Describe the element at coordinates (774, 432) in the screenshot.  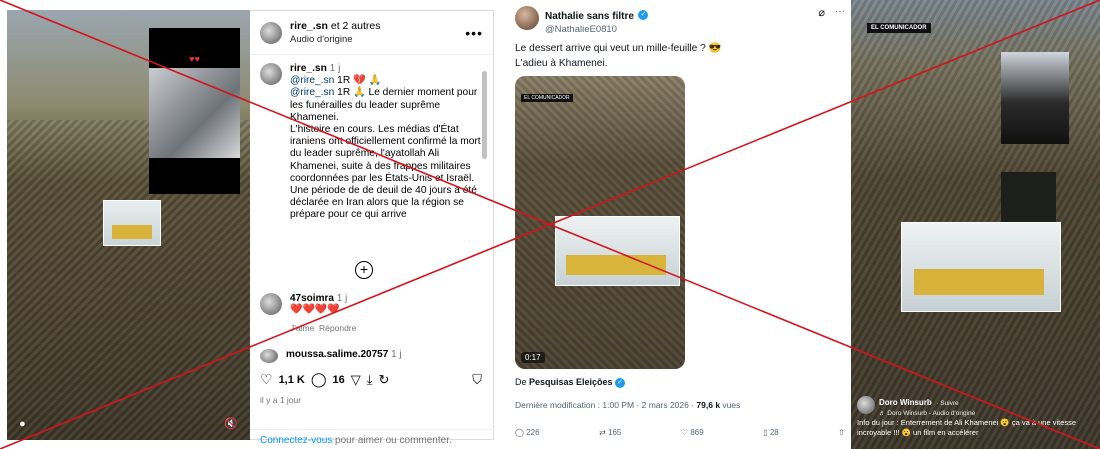
I see `bookmark-count: 28` at that location.